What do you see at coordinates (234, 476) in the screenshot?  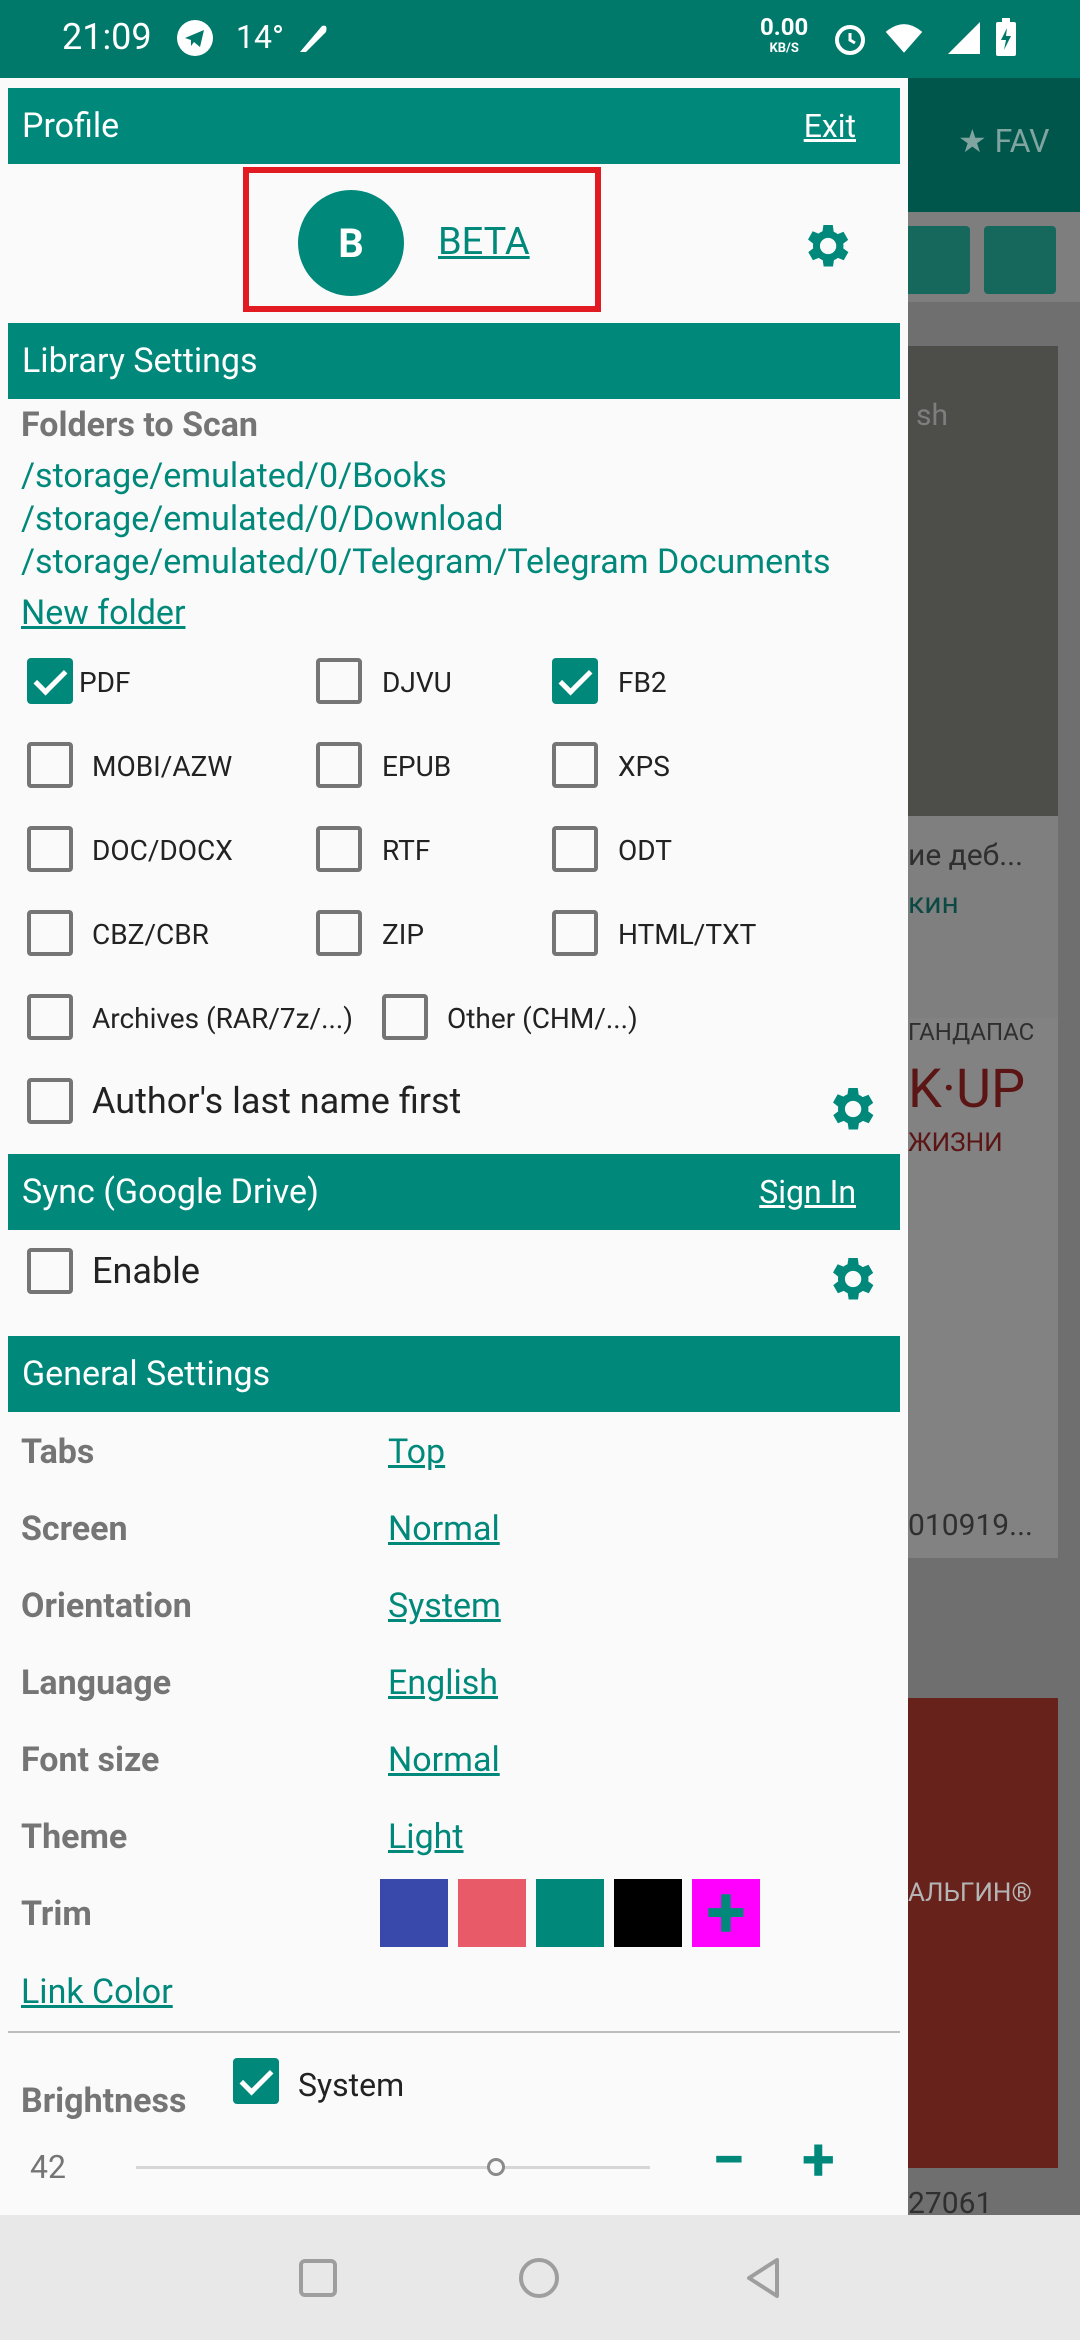 I see `folder-path: /storage/emulated/0/Books` at bounding box center [234, 476].